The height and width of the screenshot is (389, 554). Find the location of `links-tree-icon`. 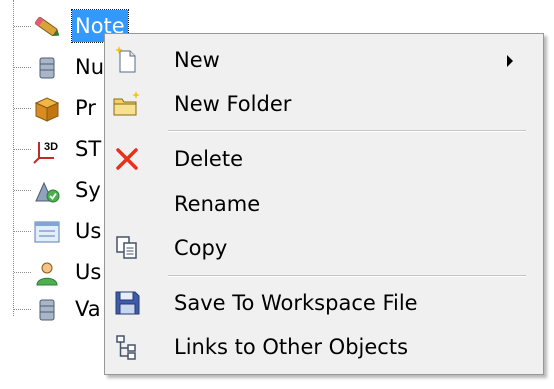

links-tree-icon is located at coordinates (126, 347).